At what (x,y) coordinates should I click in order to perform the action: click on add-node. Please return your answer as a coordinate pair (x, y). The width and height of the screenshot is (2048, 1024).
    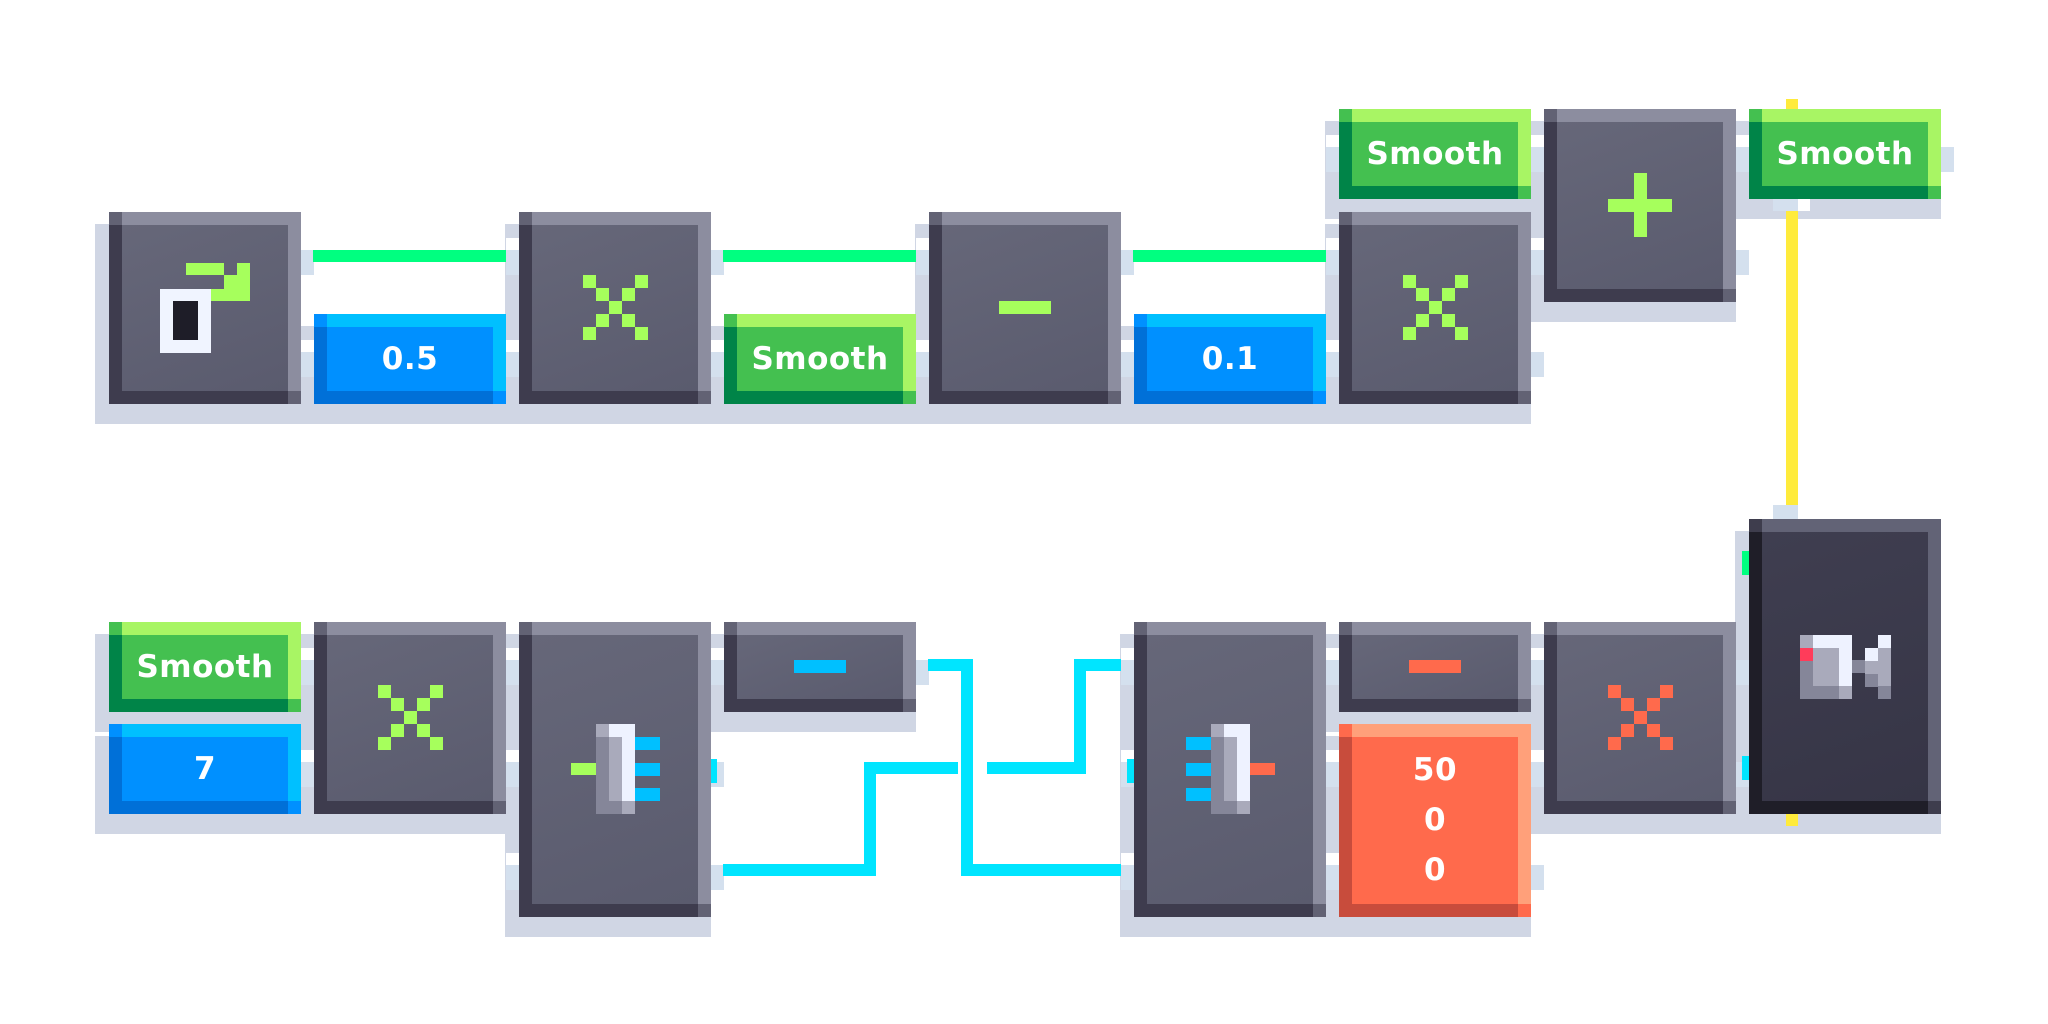
    Looking at the image, I should click on (1640, 205).